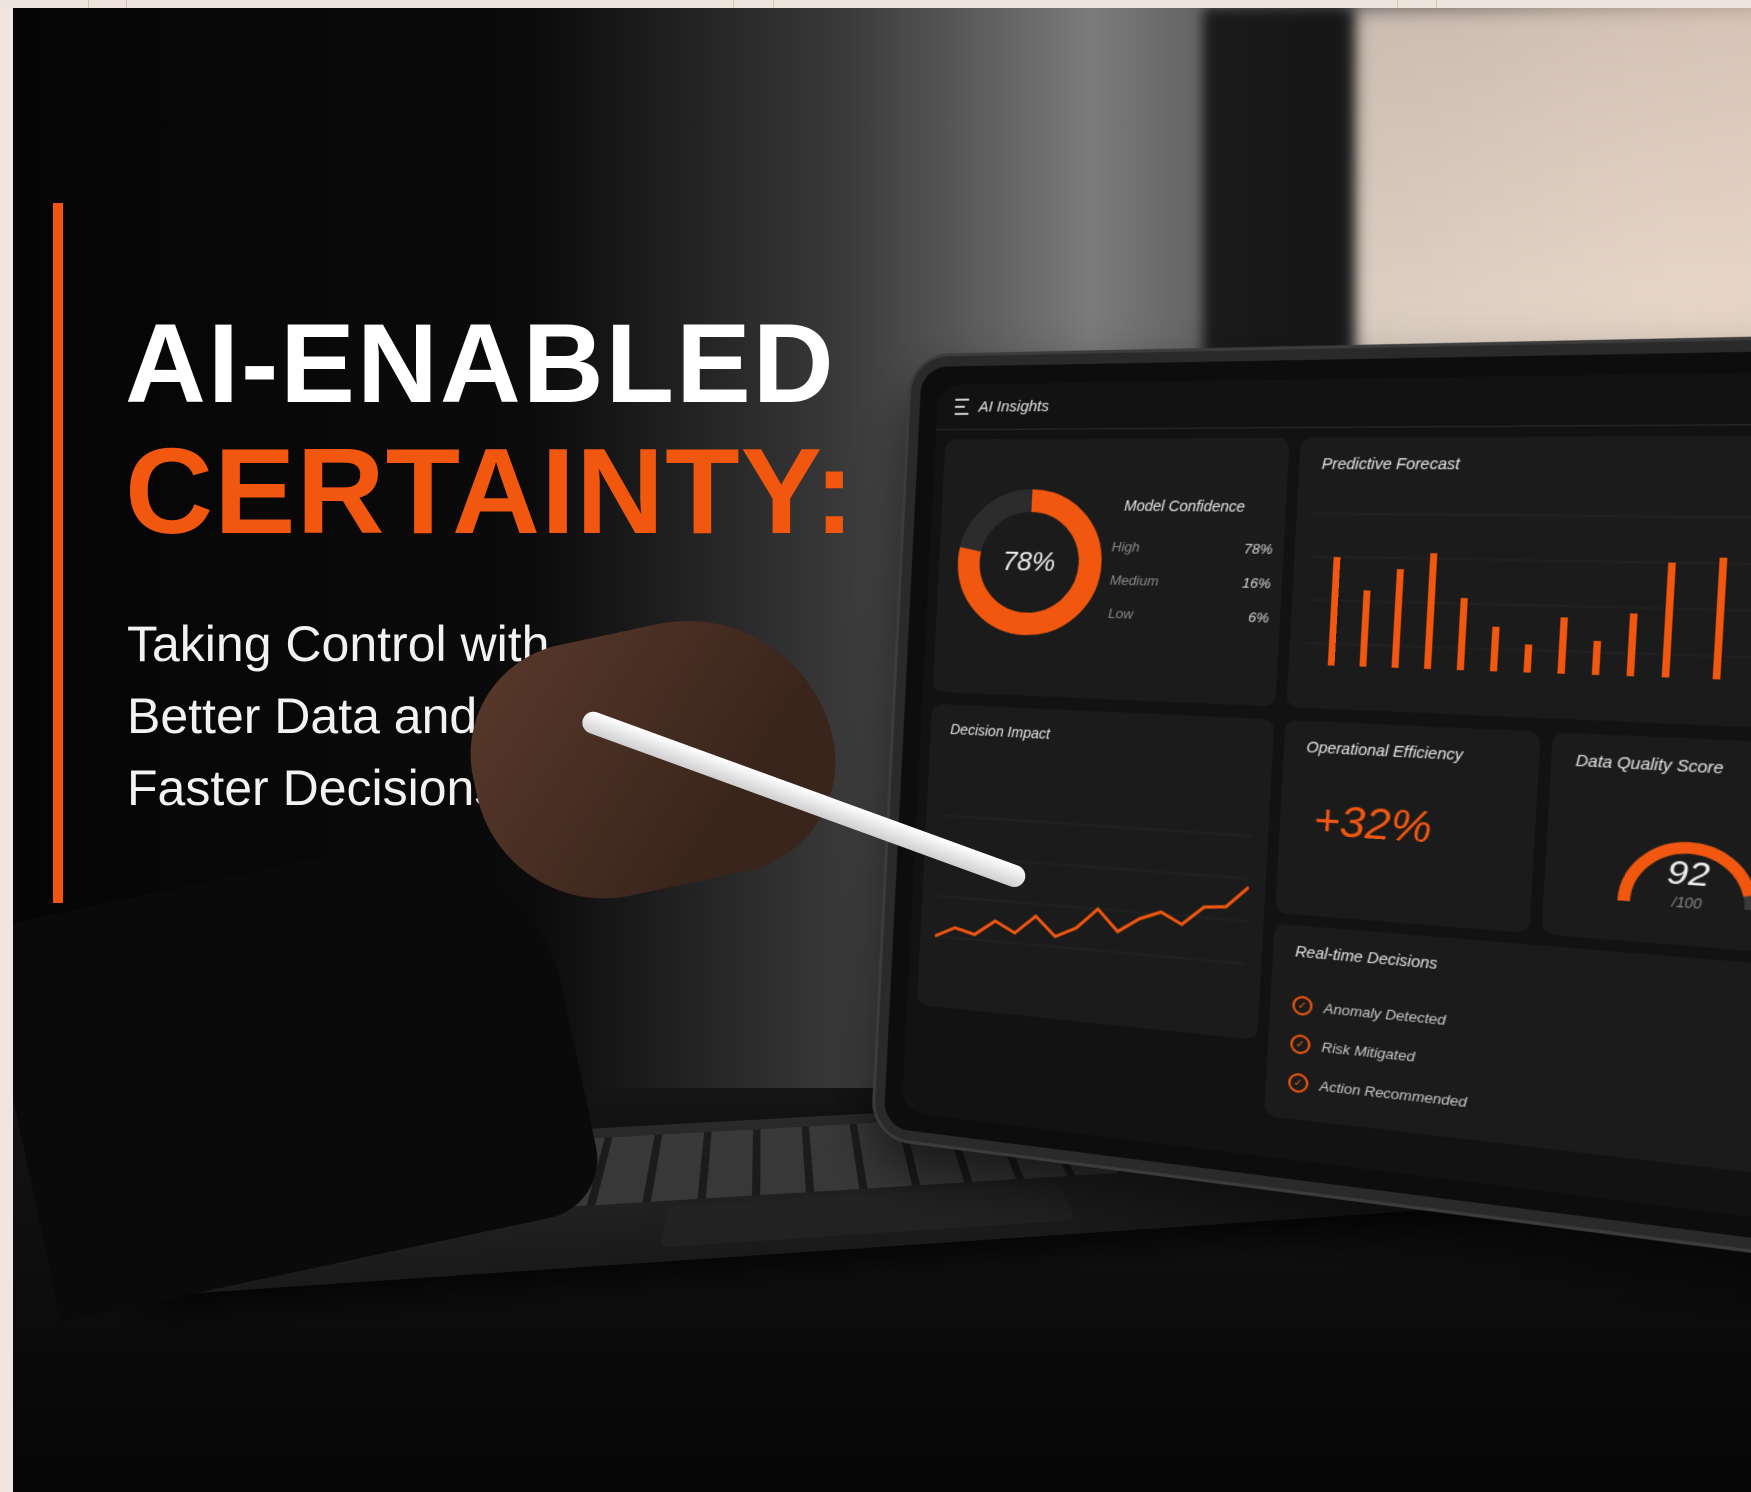  What do you see at coordinates (1688, 874) in the screenshot?
I see `gauge-value: 92` at bounding box center [1688, 874].